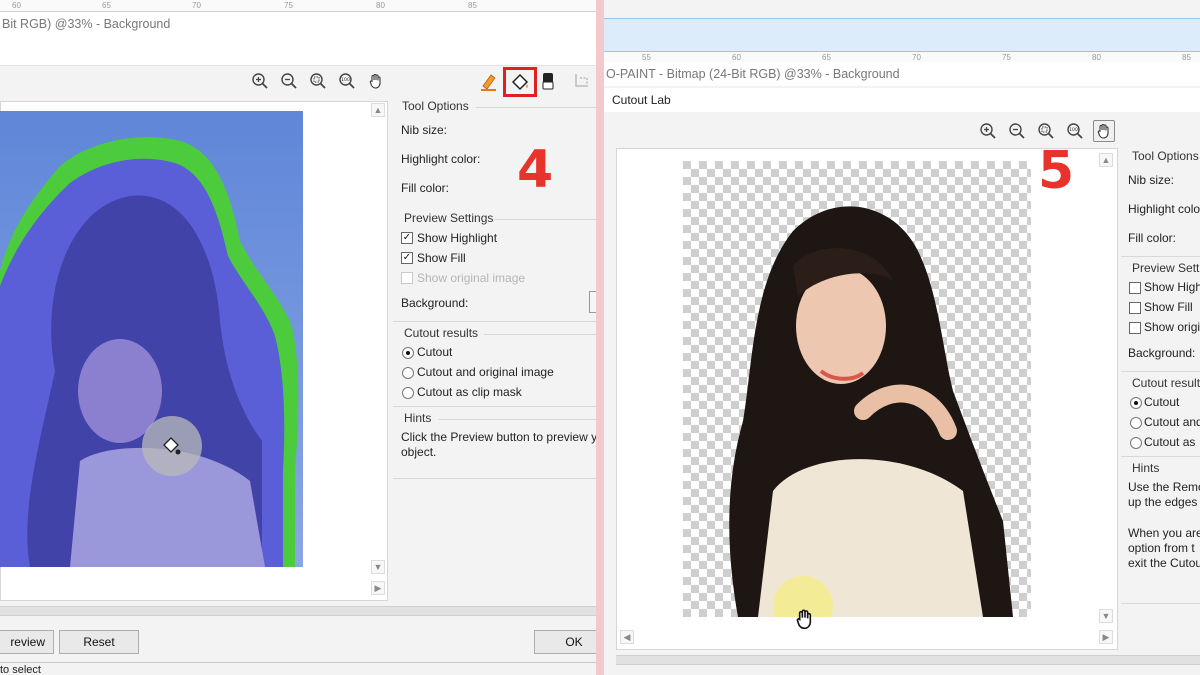 The image size is (1200, 675). Describe the element at coordinates (565, 642) in the screenshot. I see `ok-button: OK` at that location.